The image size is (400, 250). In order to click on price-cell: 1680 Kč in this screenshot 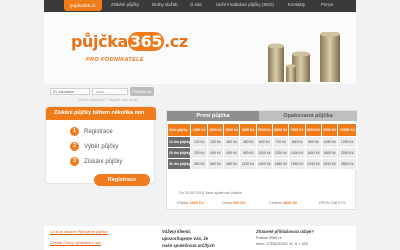, I will do `click(281, 164)`.